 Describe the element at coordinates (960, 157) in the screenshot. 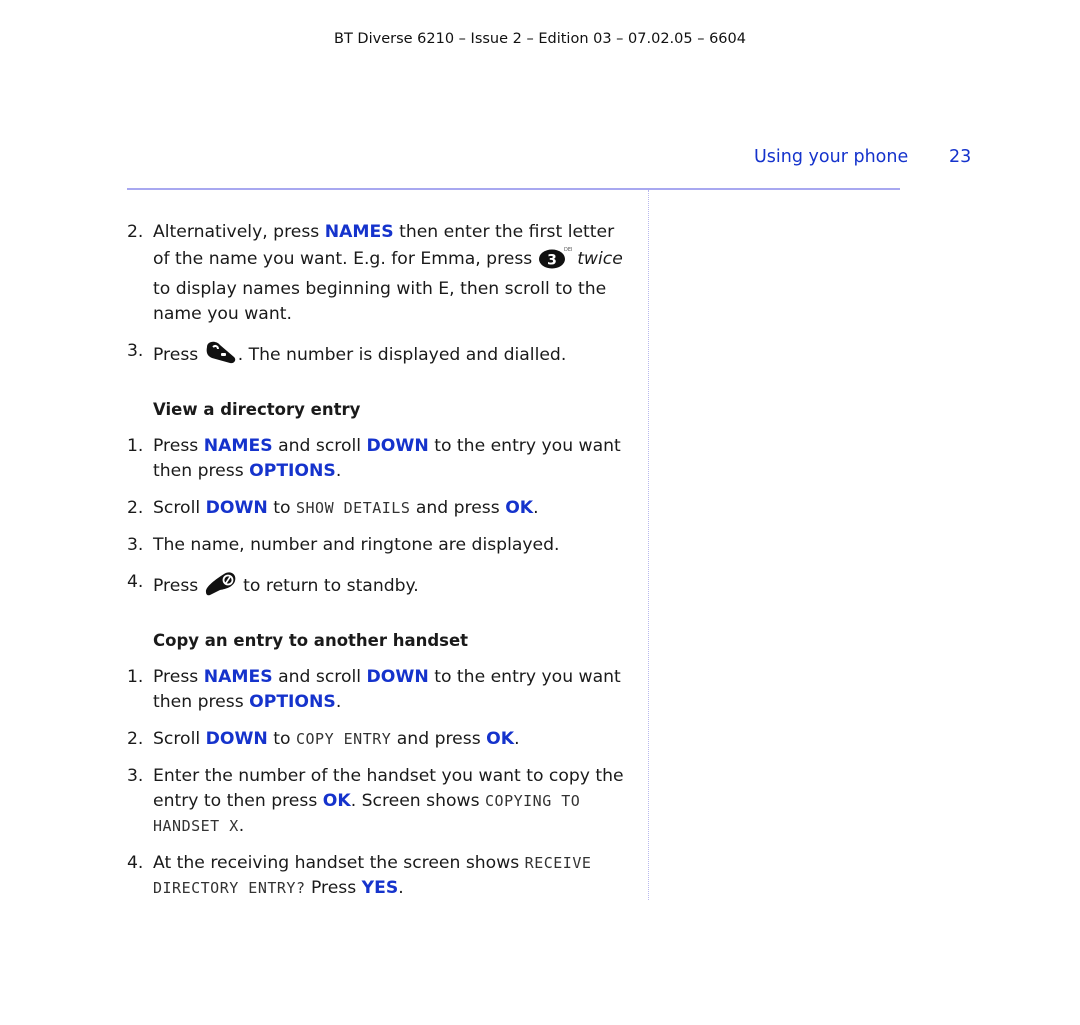

I see `page-number: 23` at that location.